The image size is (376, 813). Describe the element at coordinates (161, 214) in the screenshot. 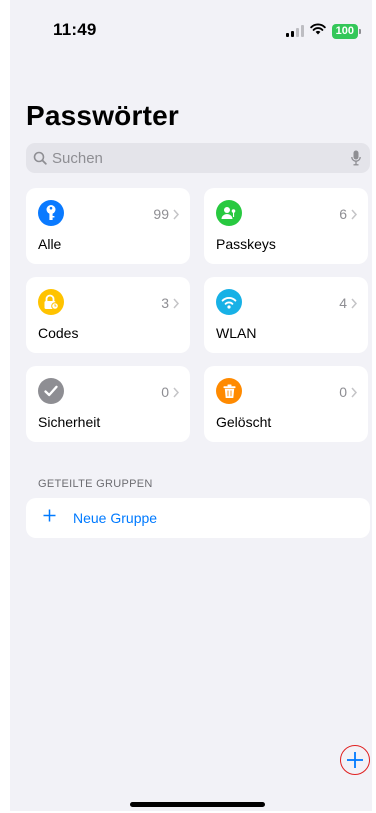

I see `category-count: 99` at that location.